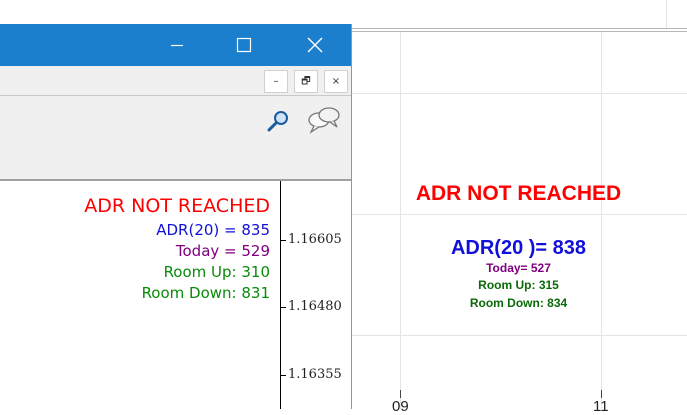 The width and height of the screenshot is (687, 415). I want to click on price-label: 1.16605, so click(315, 239).